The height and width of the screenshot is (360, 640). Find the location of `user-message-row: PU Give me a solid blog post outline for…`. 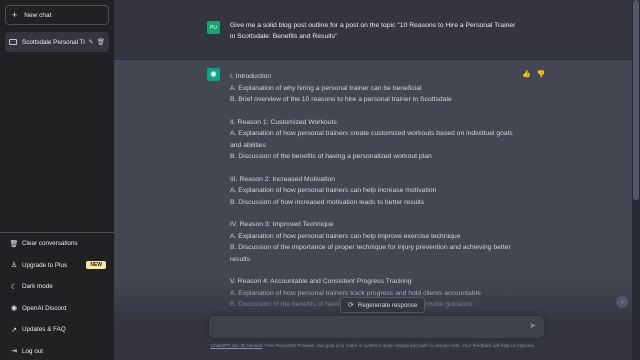

user-message-row: PU Give me a solid blog post outline for… is located at coordinates (373, 30).